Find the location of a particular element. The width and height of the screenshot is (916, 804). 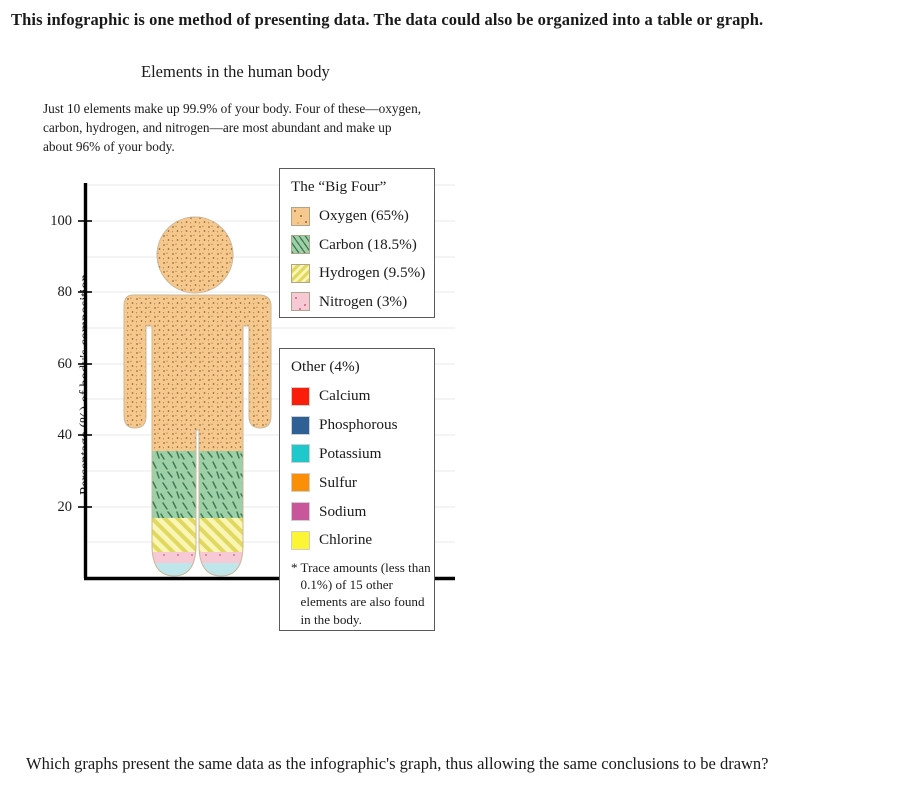

y-tick-40: 40 is located at coordinates (65, 434).